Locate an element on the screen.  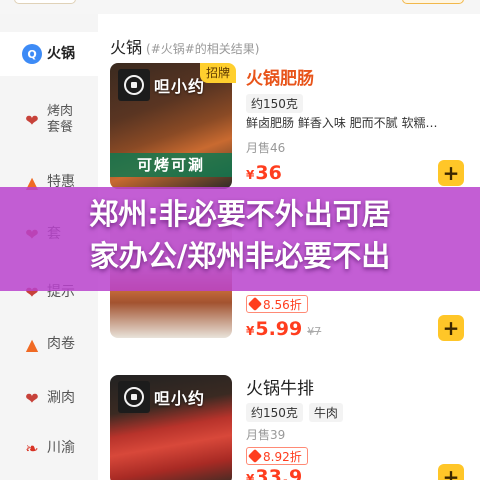
sidebar-item-label: 肉卷 is located at coordinates (61, 344).